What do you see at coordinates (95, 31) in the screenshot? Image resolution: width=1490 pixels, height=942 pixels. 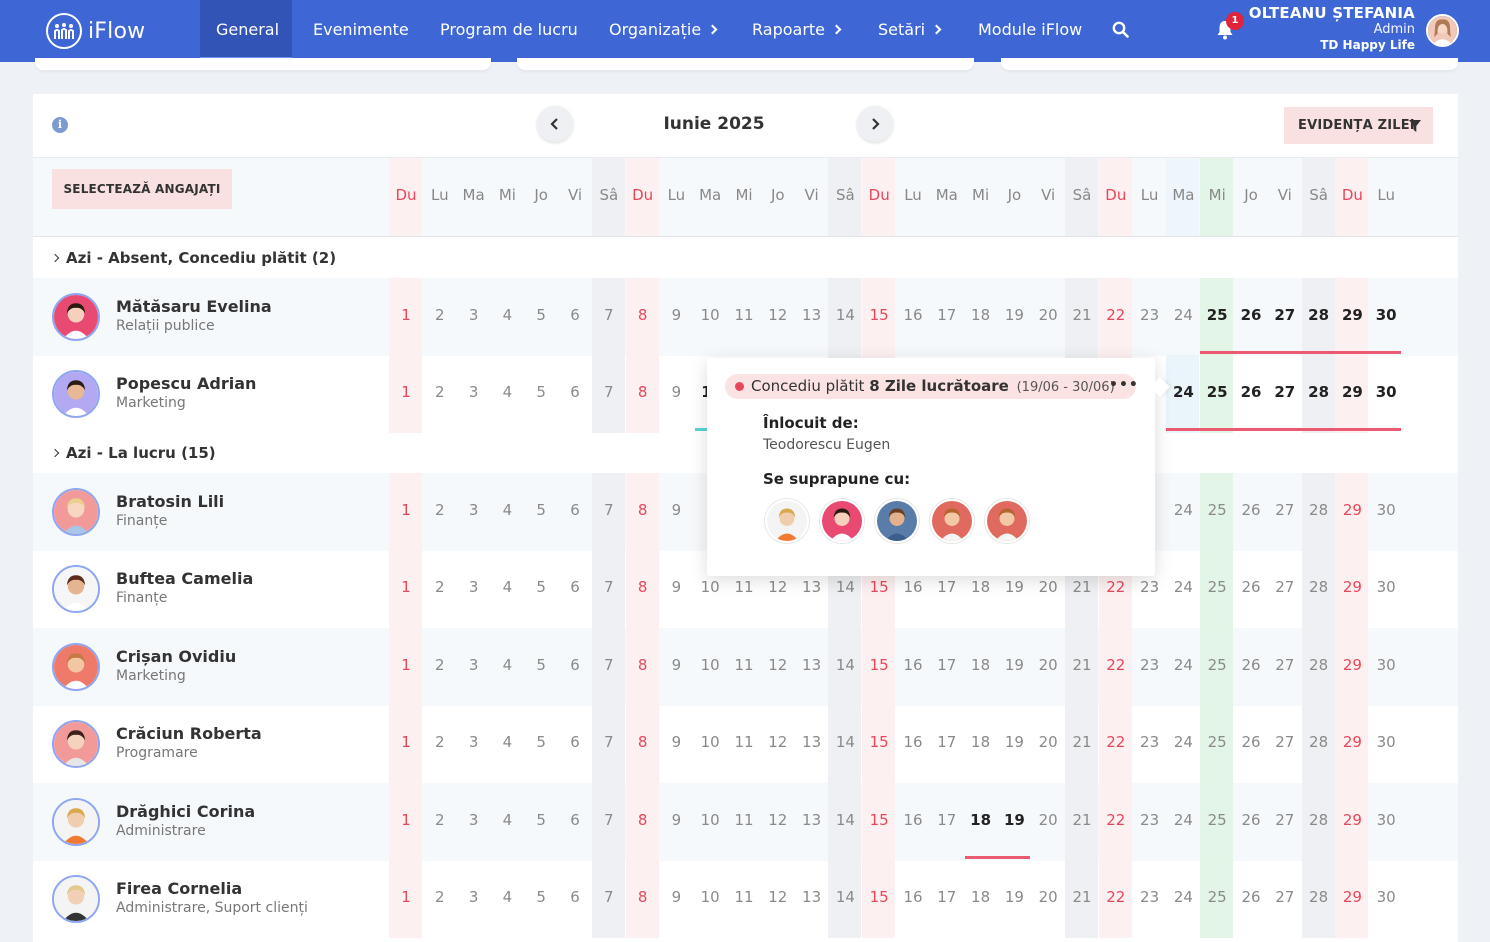 I see `iflow-logo: iFlow` at bounding box center [95, 31].